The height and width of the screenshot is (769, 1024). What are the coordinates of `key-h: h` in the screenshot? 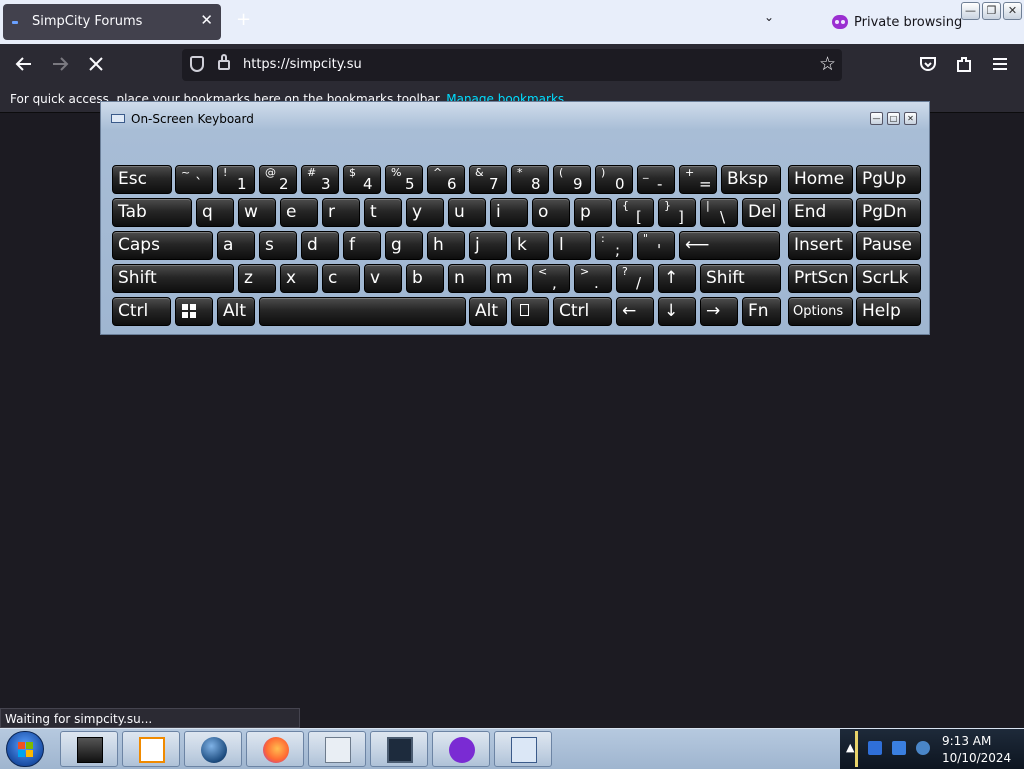 It's located at (446, 245).